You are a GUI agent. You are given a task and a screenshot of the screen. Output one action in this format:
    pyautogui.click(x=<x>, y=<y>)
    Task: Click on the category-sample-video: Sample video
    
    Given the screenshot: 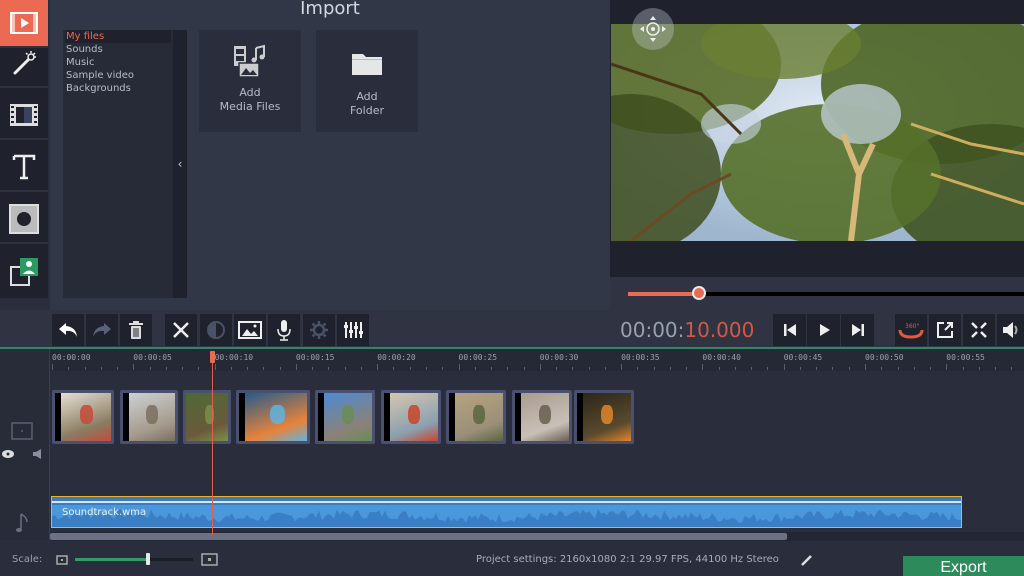 What is the action you would take?
    pyautogui.click(x=118, y=75)
    